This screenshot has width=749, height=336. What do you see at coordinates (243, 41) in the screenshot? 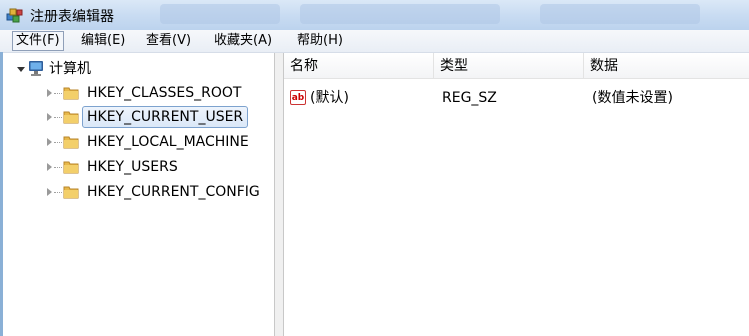
I see `menu-favorites: 收藏夹(A)` at bounding box center [243, 41].